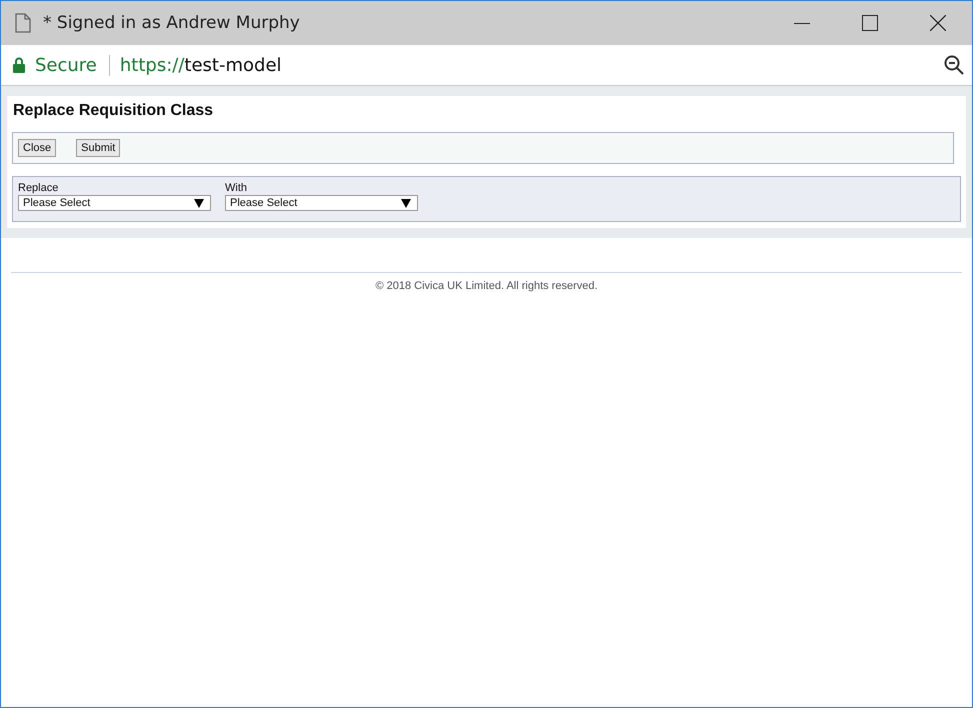  Describe the element at coordinates (486, 286) in the screenshot. I see `copyright-text: © 2018 Civica UK Limited. All rights reserved.` at that location.